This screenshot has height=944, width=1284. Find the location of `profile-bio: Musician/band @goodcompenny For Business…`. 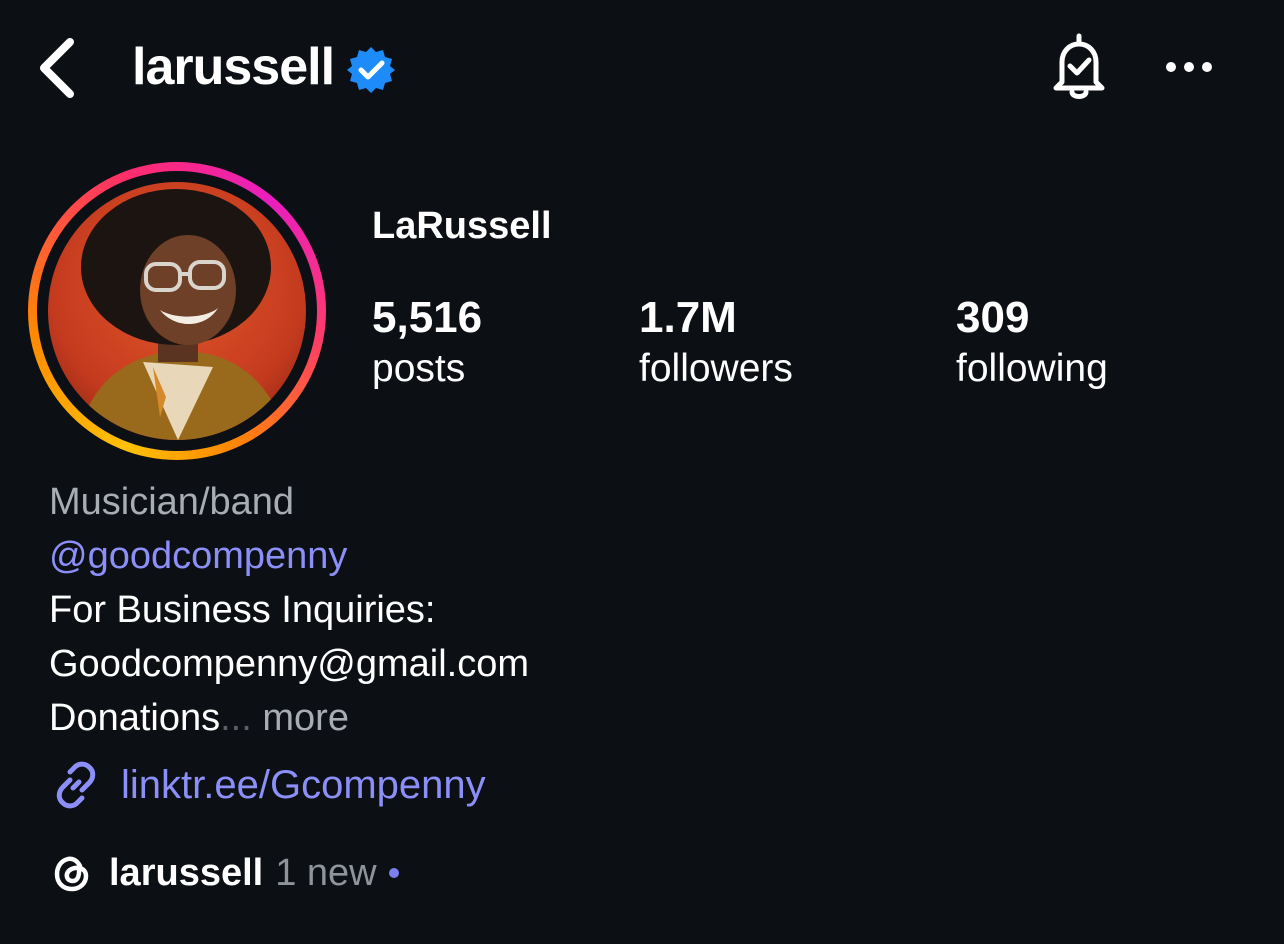

profile-bio: Musician/band @goodcompenny For Business… is located at coordinates (289, 610).